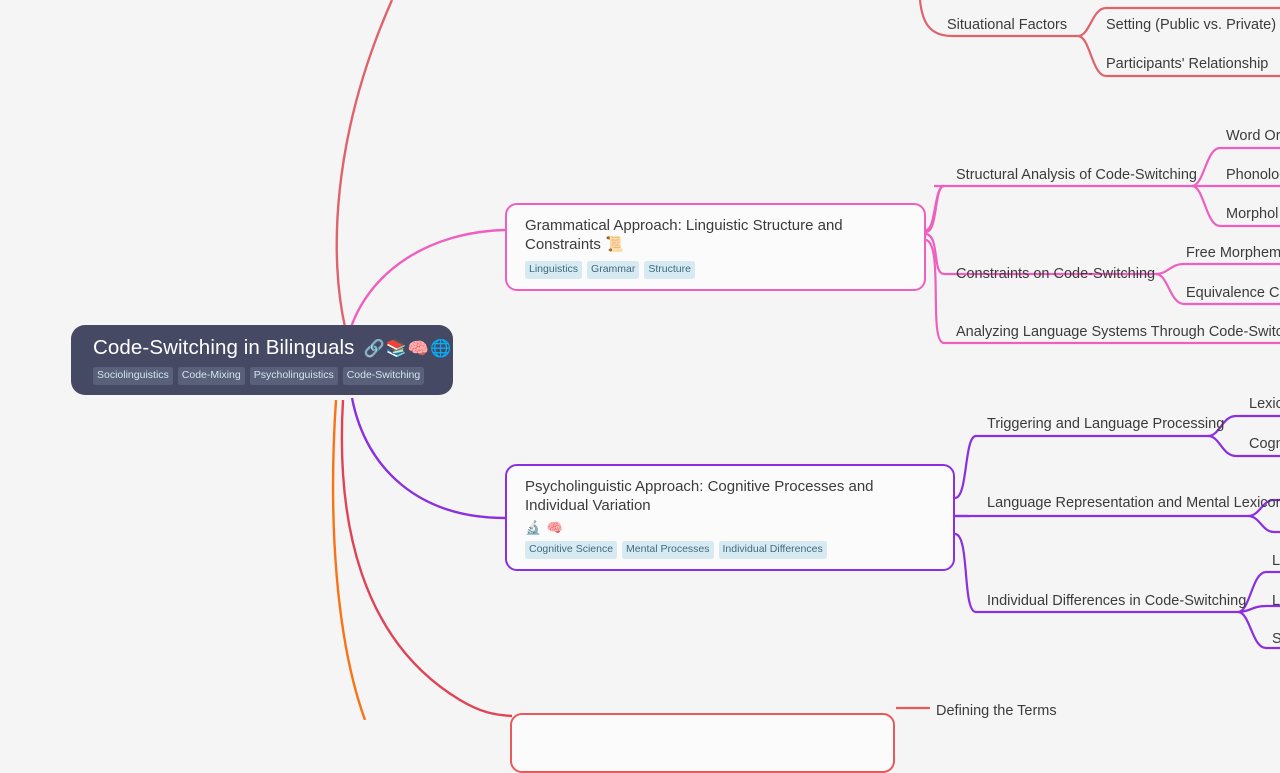  What do you see at coordinates (428, 458) in the screenshot?
I see `edge-root-to-psycholinguistic` at bounding box center [428, 458].